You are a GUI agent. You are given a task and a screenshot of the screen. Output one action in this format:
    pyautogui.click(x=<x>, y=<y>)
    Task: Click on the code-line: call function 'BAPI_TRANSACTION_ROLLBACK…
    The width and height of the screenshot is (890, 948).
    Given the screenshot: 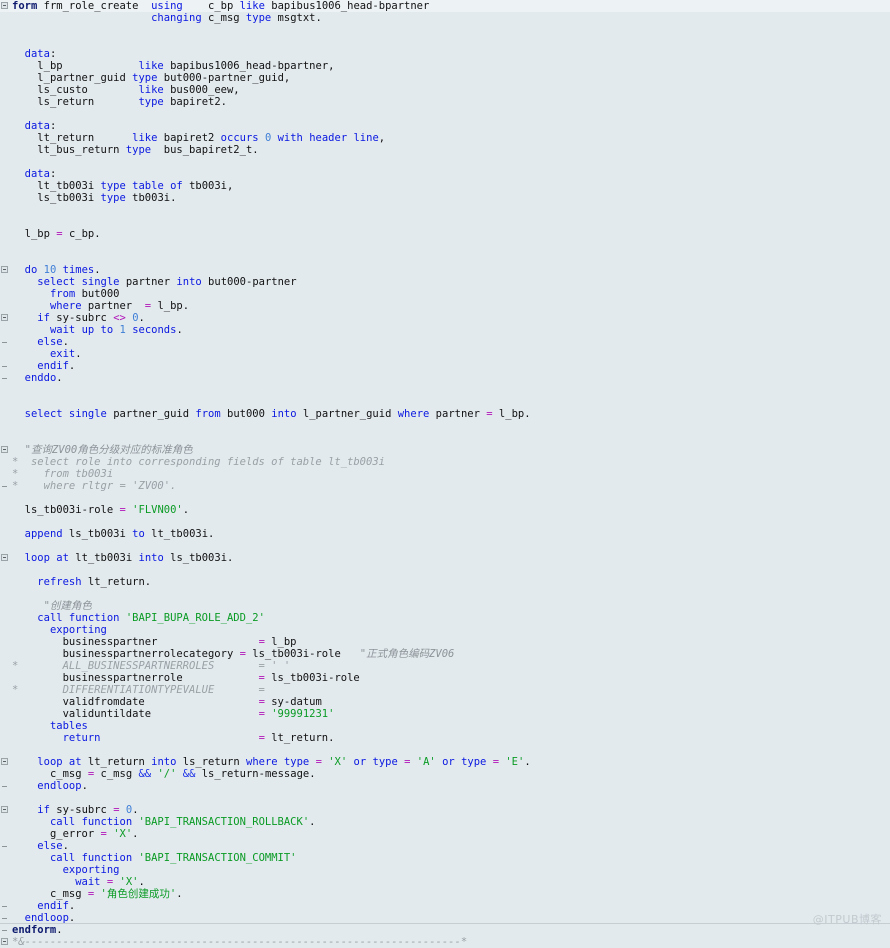 What is the action you would take?
    pyautogui.click(x=445, y=822)
    